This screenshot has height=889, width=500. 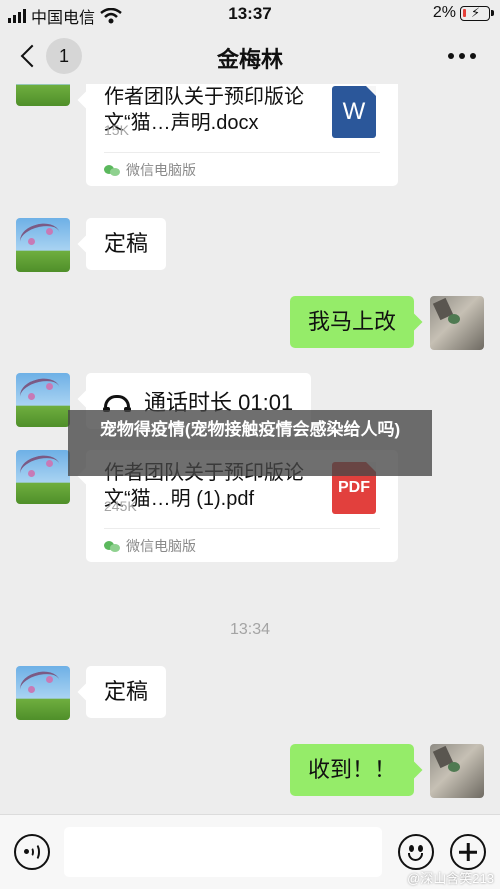 What do you see at coordinates (32, 852) in the screenshot?
I see `voice-icon` at bounding box center [32, 852].